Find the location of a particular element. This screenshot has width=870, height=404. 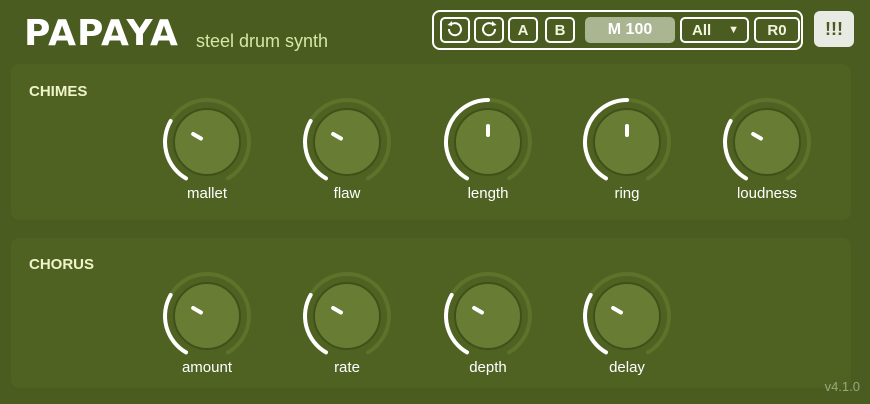

knob-label: amount is located at coordinates (207, 367).